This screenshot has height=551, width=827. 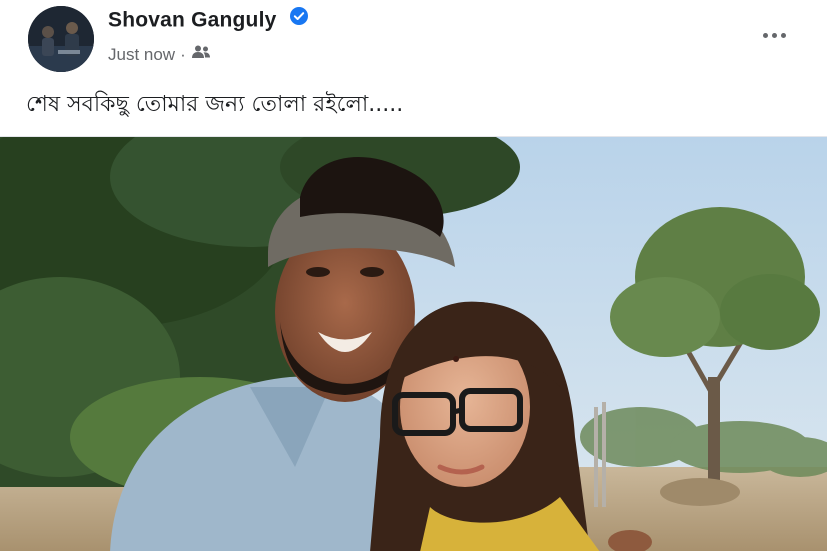 I want to click on verified-badge-icon, so click(x=299, y=19).